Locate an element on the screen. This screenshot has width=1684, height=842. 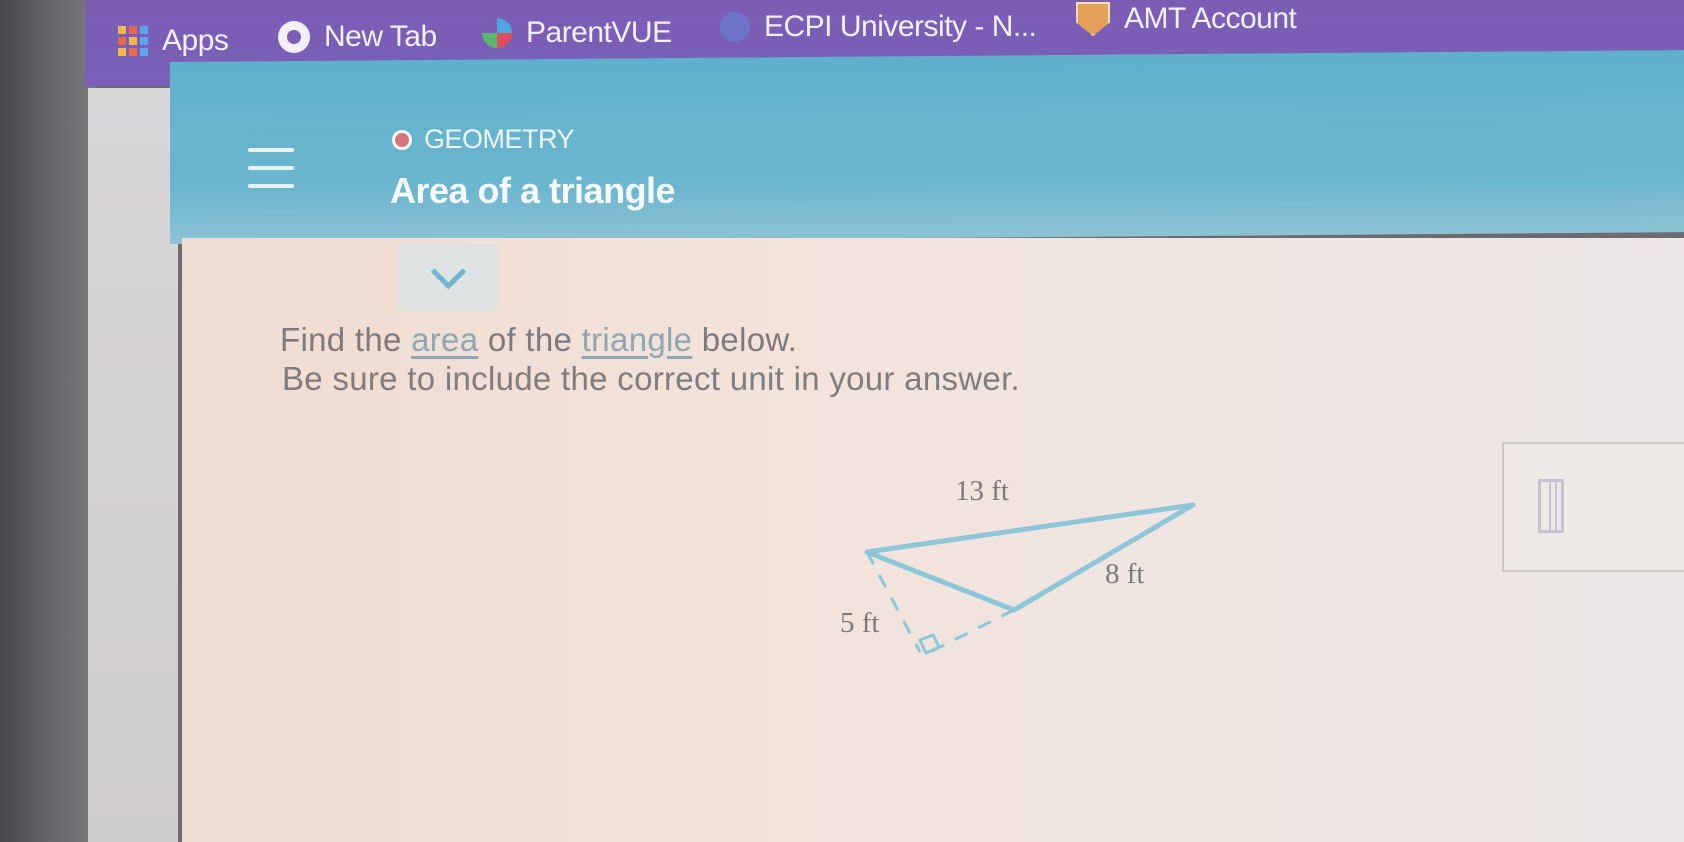
area-link: area is located at coordinates (444, 339).